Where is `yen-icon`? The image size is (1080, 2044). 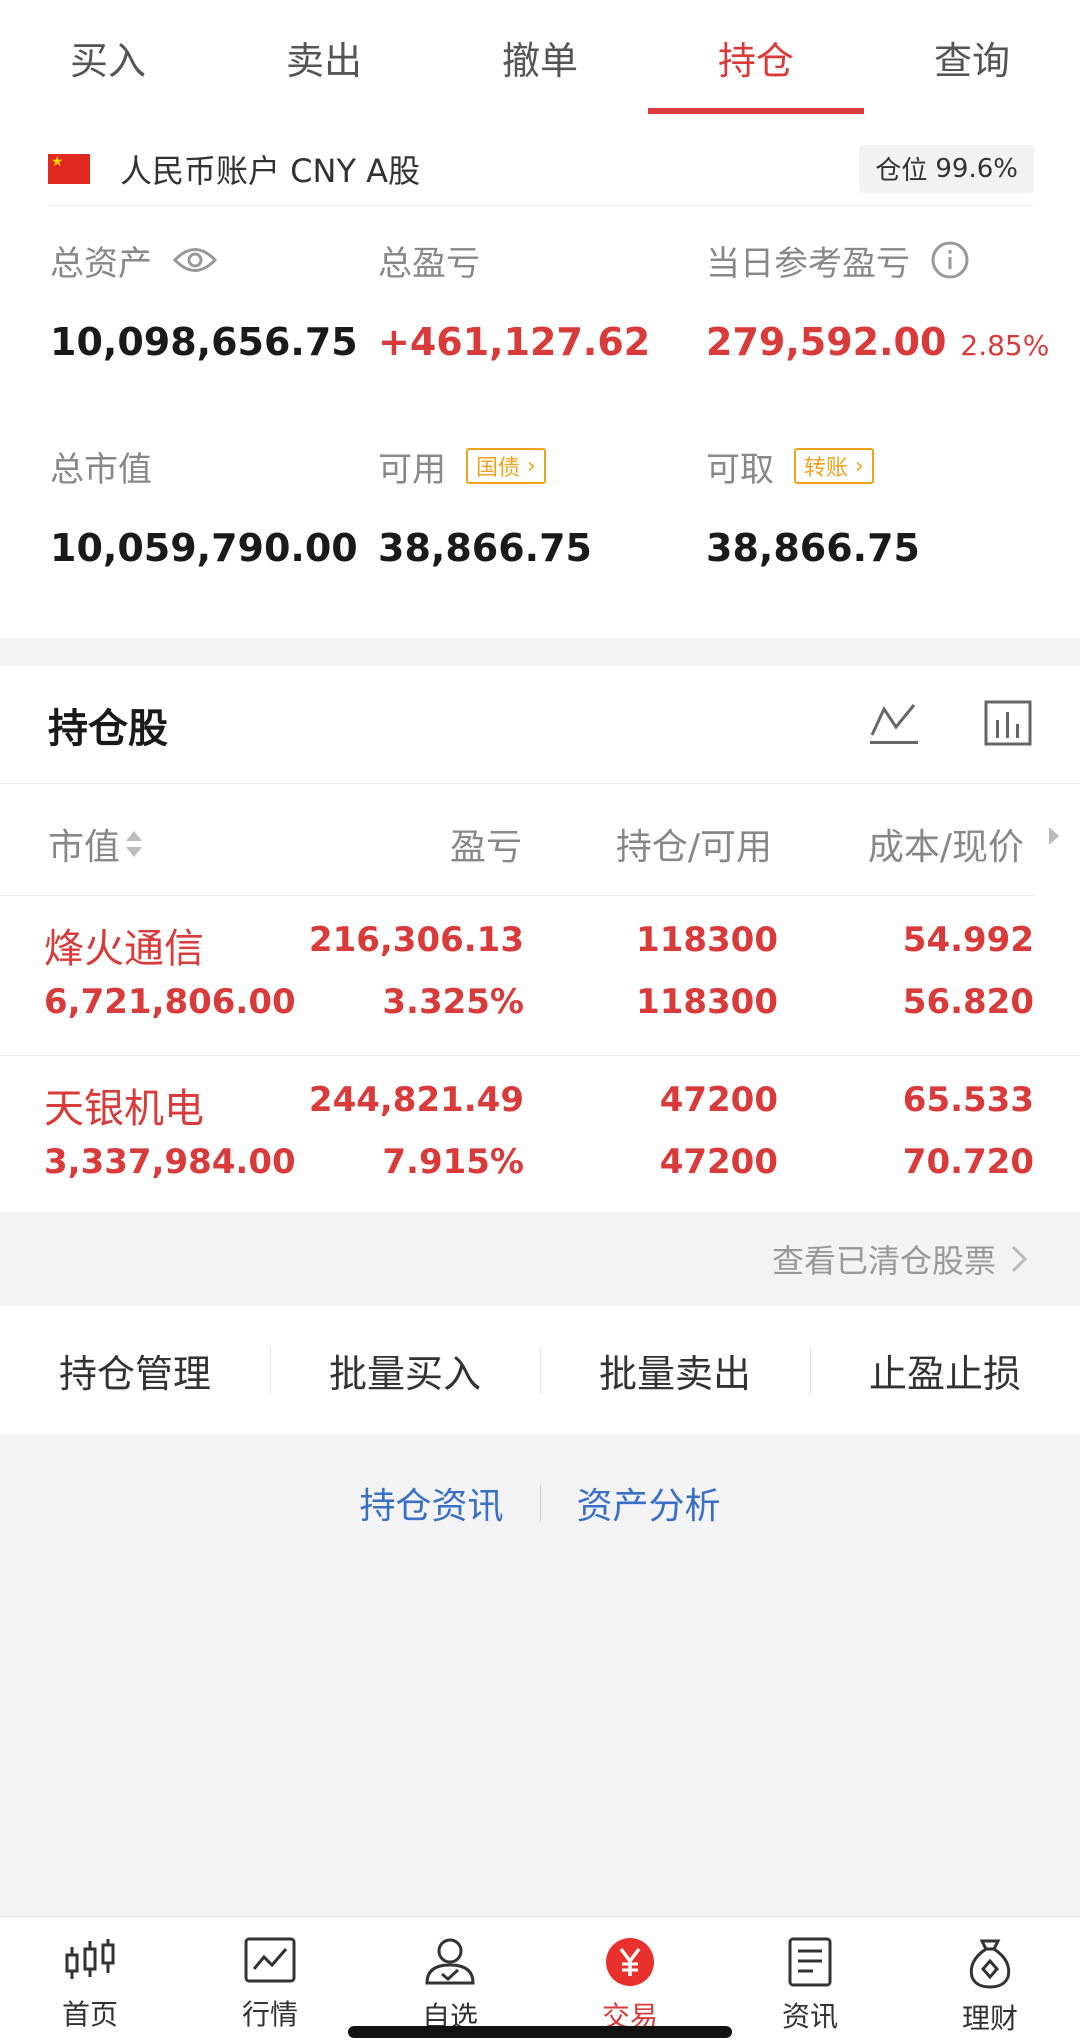
yen-icon is located at coordinates (630, 1964).